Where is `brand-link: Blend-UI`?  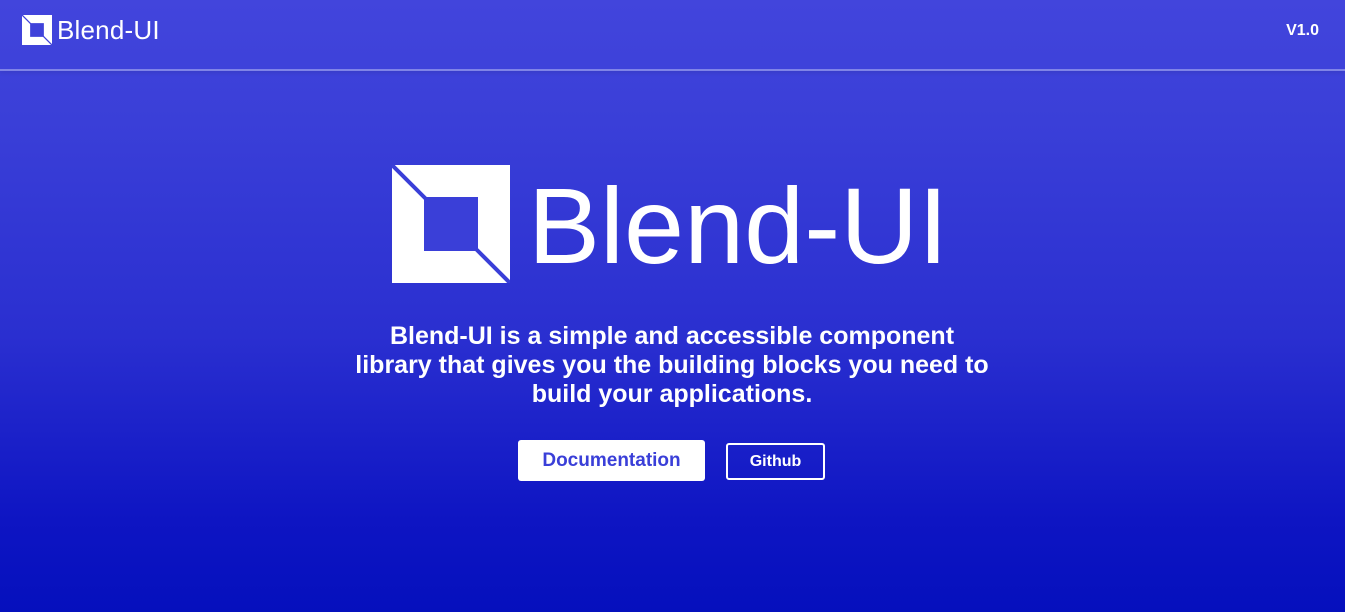
brand-link: Blend-UI is located at coordinates (91, 30).